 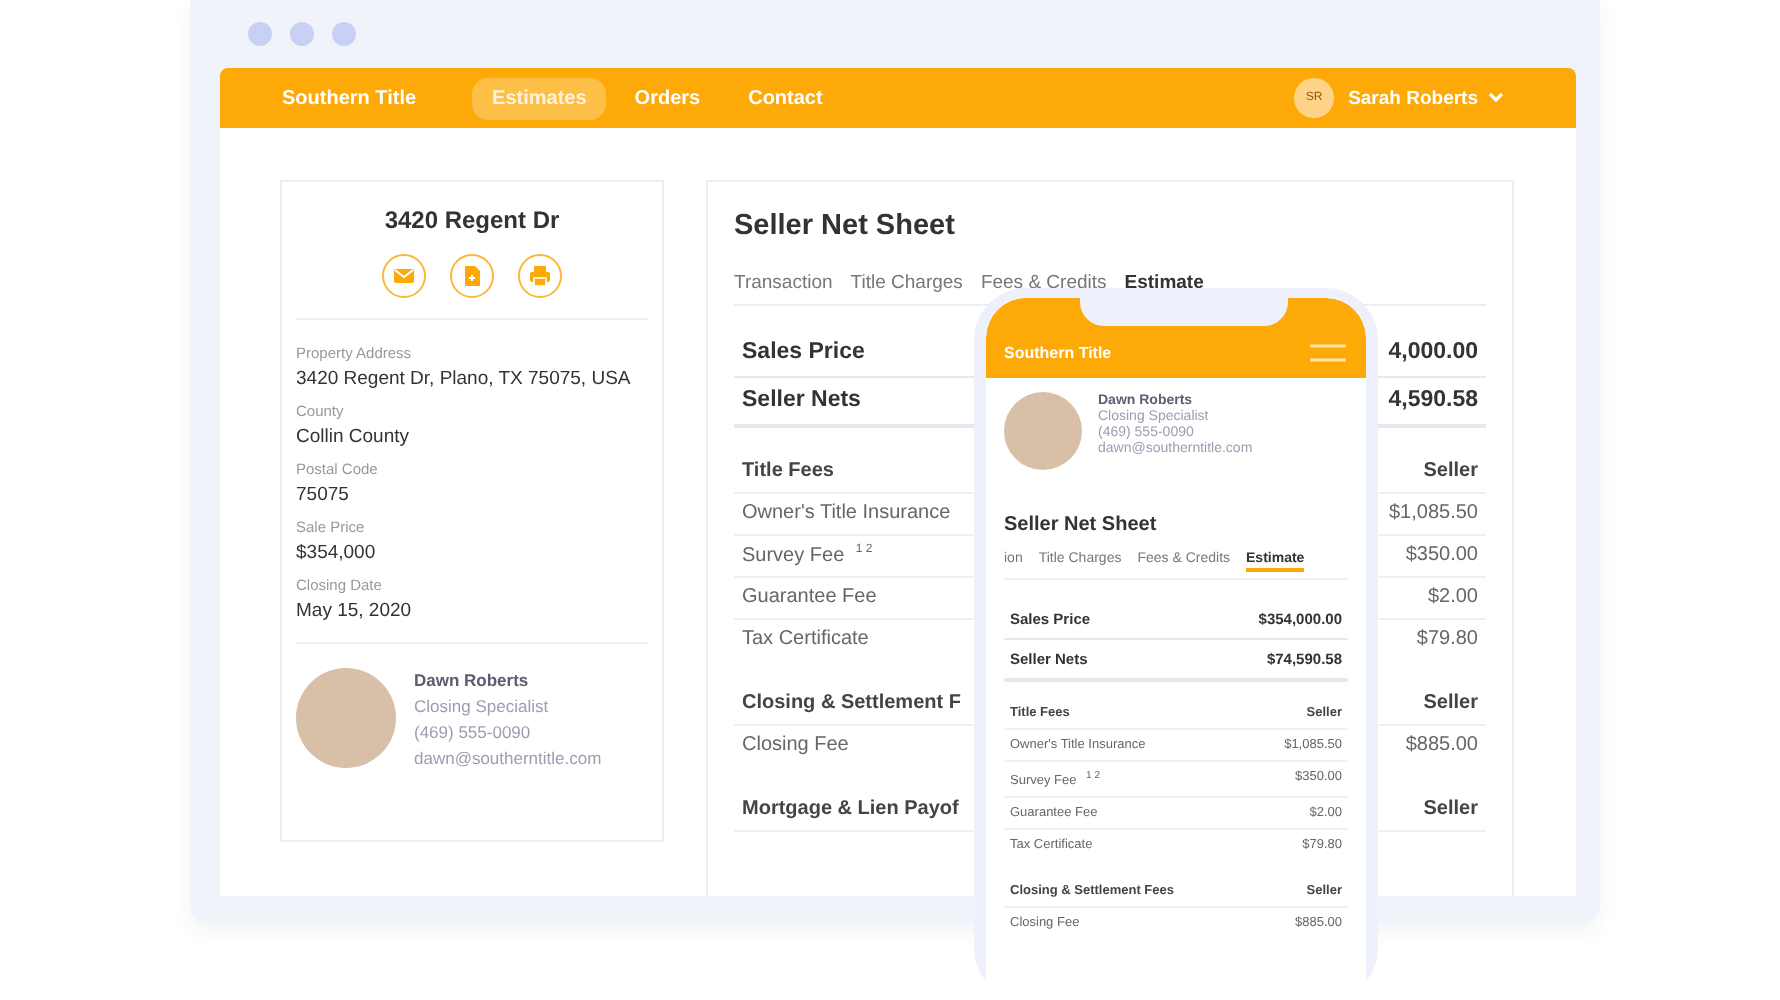 I want to click on fee-label: Tax Certificate, so click(x=805, y=639).